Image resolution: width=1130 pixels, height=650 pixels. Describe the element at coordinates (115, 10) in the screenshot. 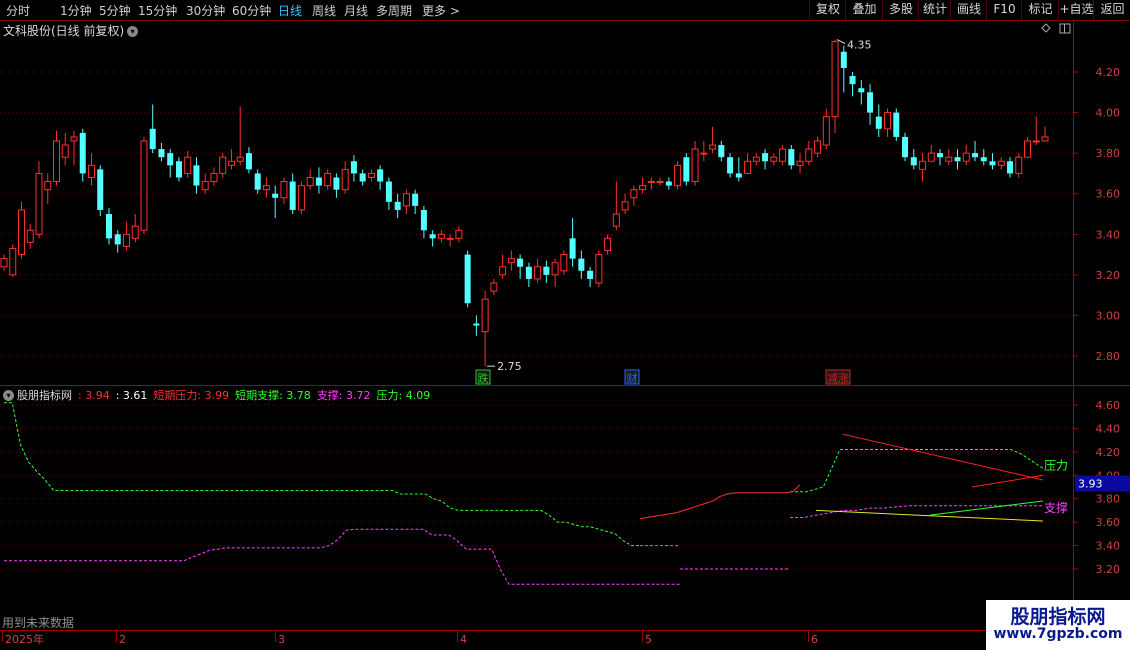

I see `timeframe-tab-2: 5分钟` at that location.